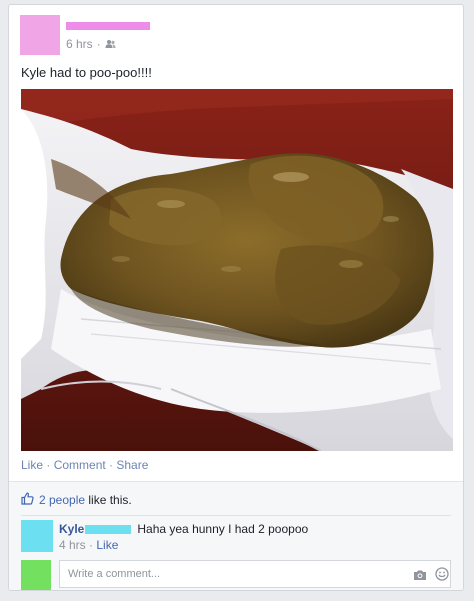  Describe the element at coordinates (36, 575) in the screenshot. I see `self-avatar` at that location.